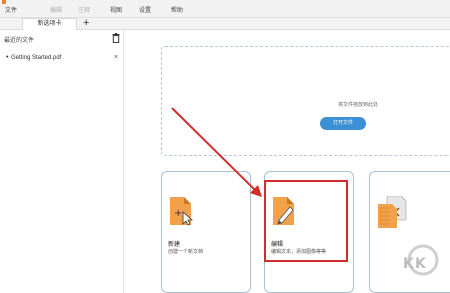  What do you see at coordinates (84, 11) in the screenshot?
I see `menu-comment: 注释` at bounding box center [84, 11].